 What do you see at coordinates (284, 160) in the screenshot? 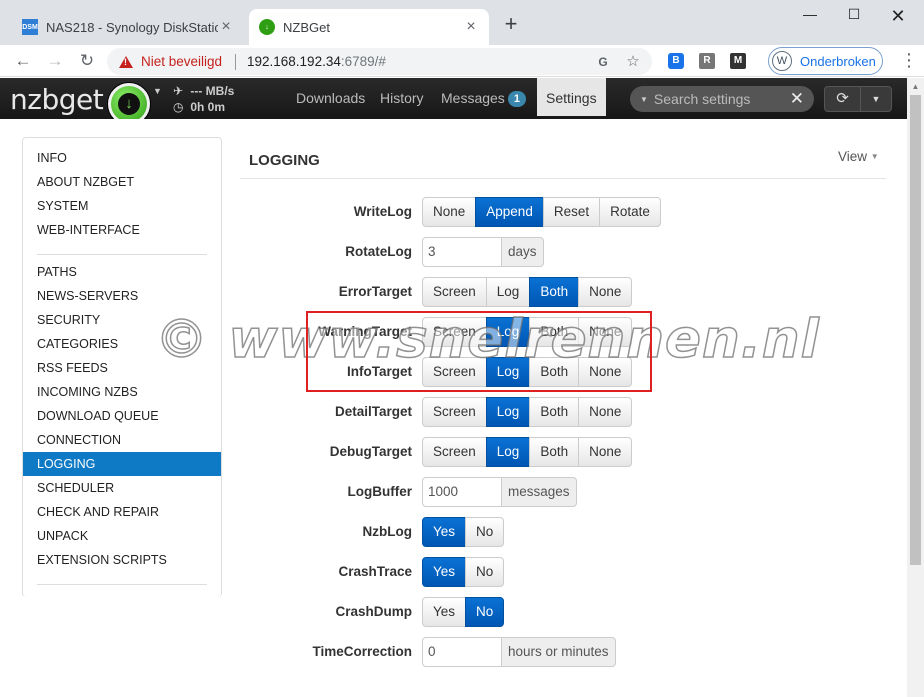
I see `section-title: LOGGING` at bounding box center [284, 160].